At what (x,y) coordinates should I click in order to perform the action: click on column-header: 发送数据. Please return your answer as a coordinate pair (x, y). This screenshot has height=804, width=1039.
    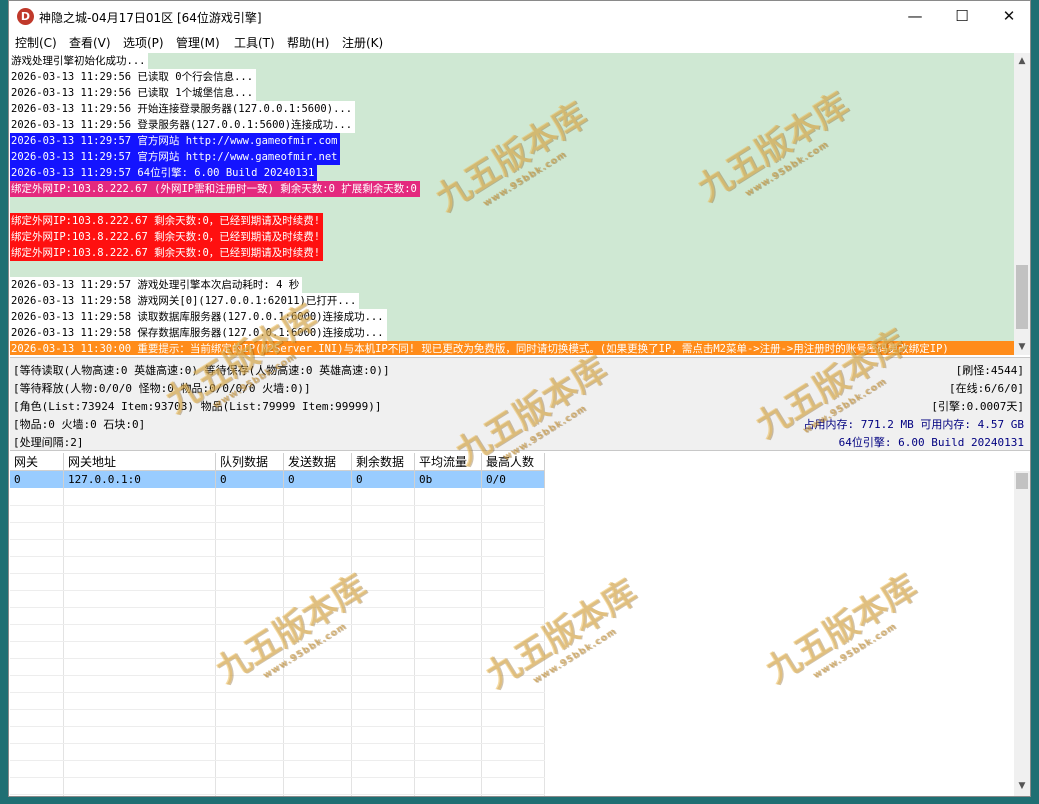
    Looking at the image, I should click on (318, 462).